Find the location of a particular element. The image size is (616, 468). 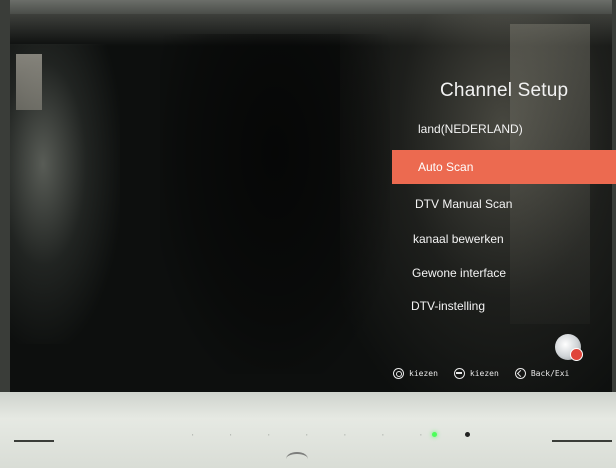

menu-icon is located at coordinates (459, 373).